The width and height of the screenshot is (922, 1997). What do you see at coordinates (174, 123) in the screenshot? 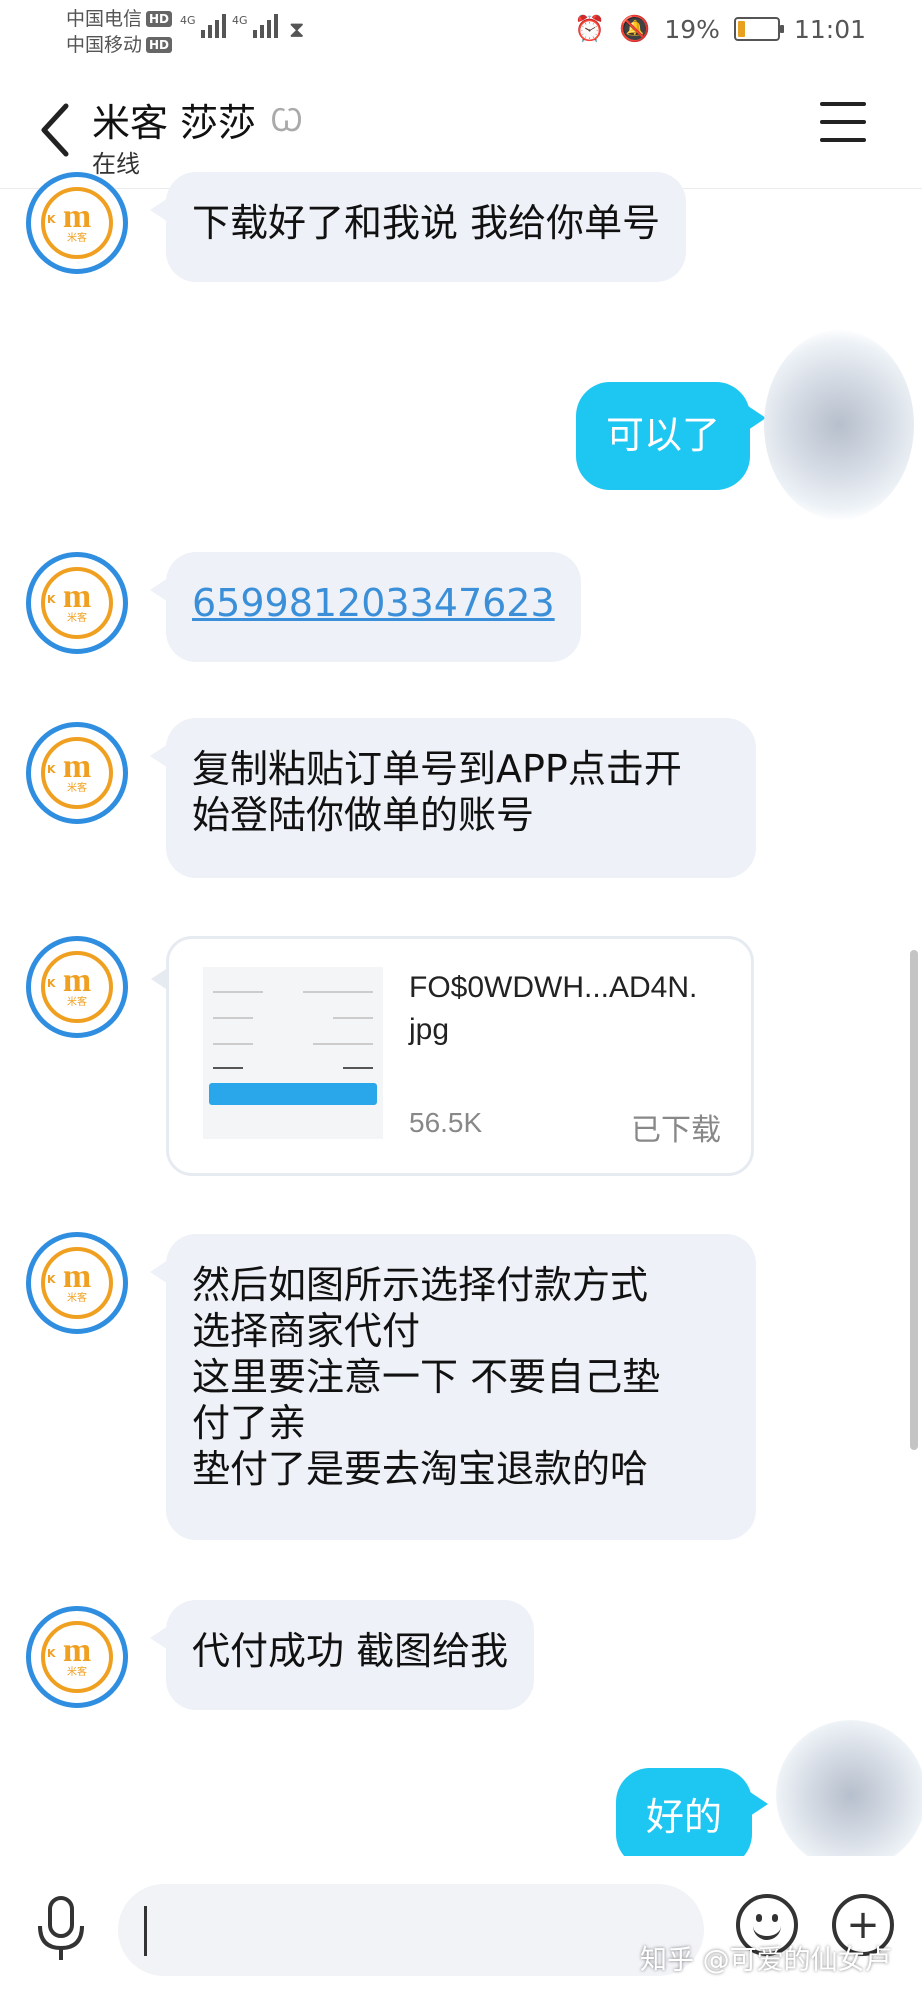
I see `contact-title: 米客 莎莎` at bounding box center [174, 123].